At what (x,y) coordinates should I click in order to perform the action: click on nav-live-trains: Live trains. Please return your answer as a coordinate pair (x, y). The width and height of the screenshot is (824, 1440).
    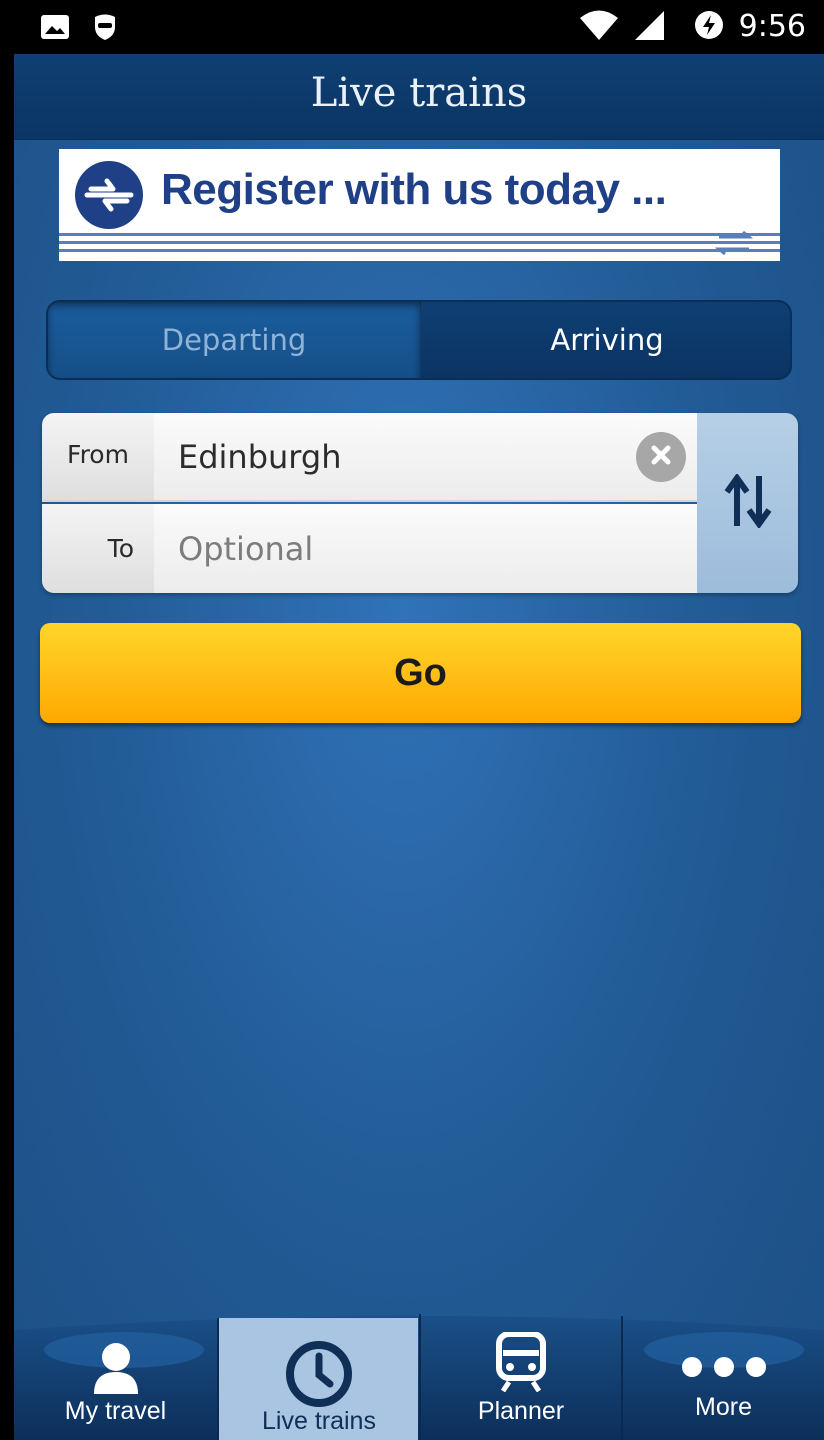
    Looking at the image, I should click on (319, 1375).